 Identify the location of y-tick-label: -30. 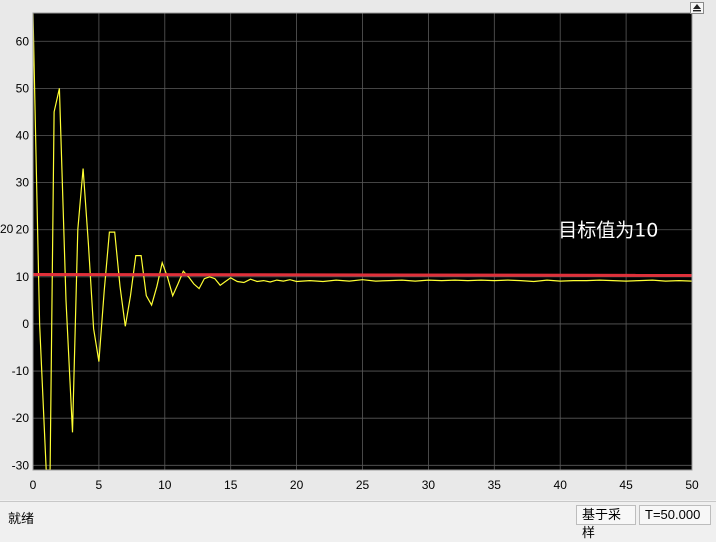
(21, 465).